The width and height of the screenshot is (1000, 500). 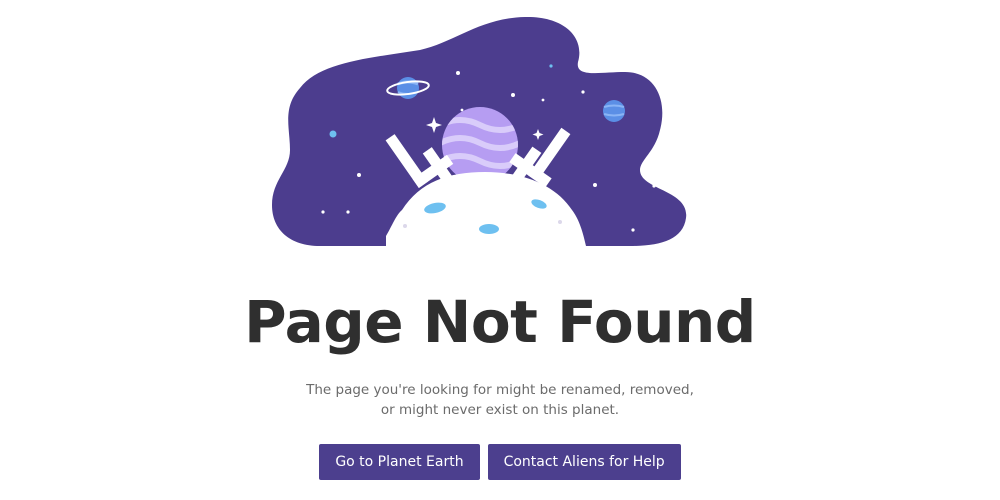 I want to click on error-message-line-2: or might never exist on this planet., so click(x=500, y=410).